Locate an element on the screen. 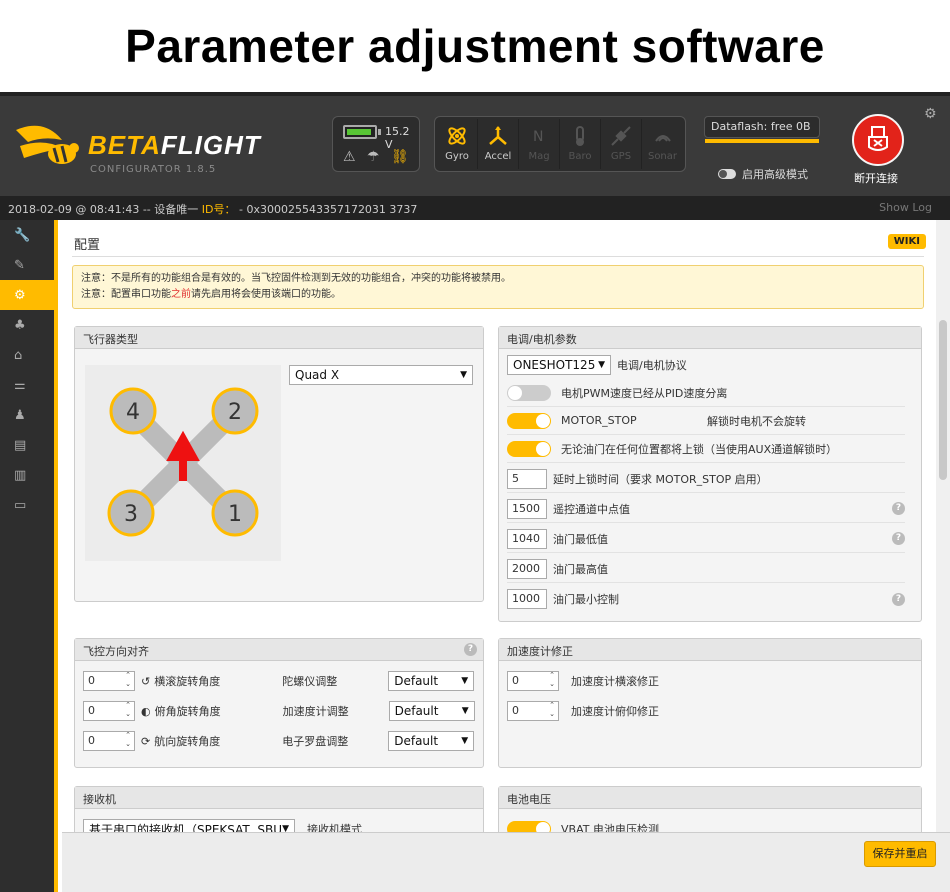 The image size is (950, 892). gyro-icon is located at coordinates (457, 136).